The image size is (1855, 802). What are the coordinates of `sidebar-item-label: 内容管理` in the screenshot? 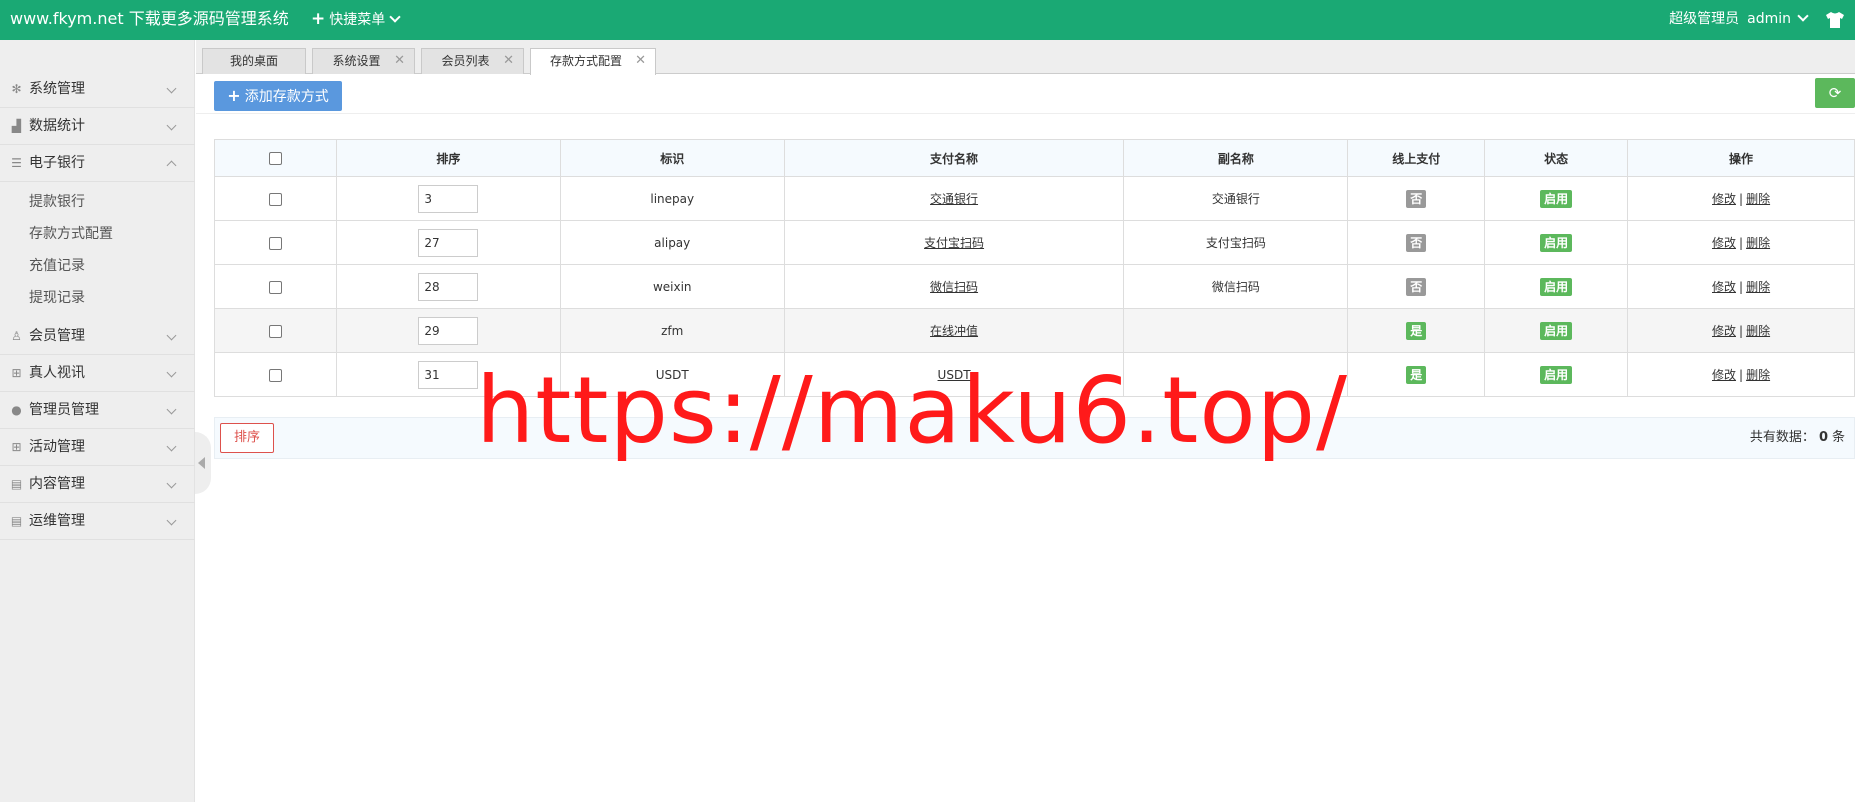 It's located at (57, 484).